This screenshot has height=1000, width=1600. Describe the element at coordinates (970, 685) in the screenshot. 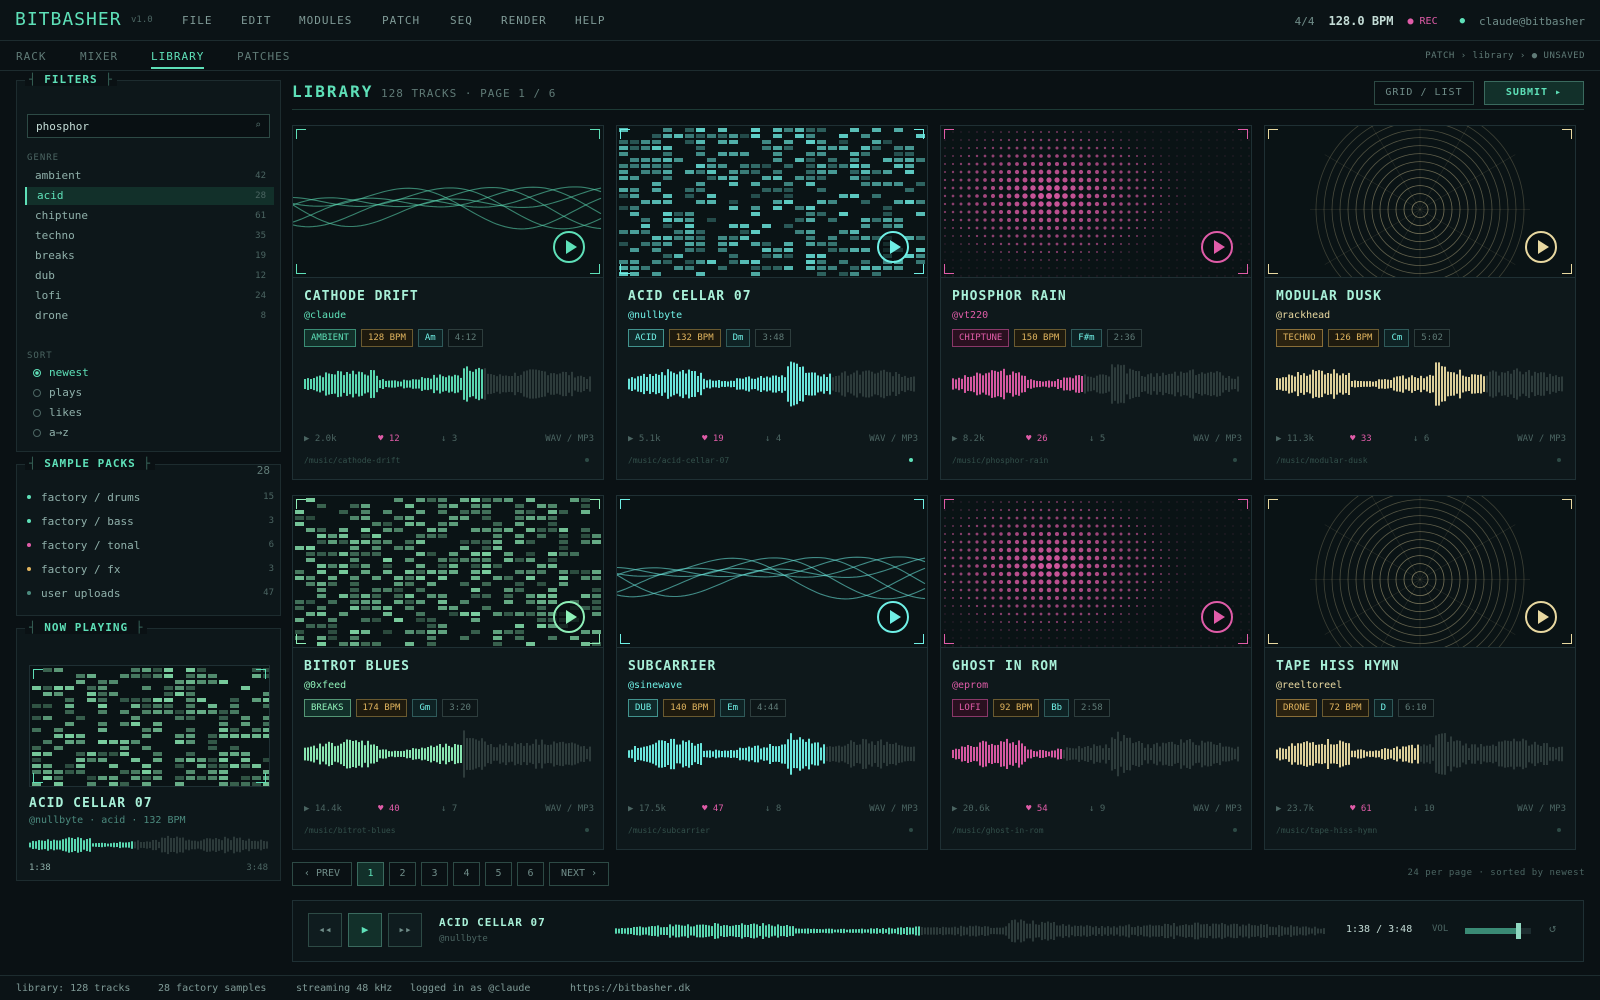

I see `track-author: @eprom` at that location.